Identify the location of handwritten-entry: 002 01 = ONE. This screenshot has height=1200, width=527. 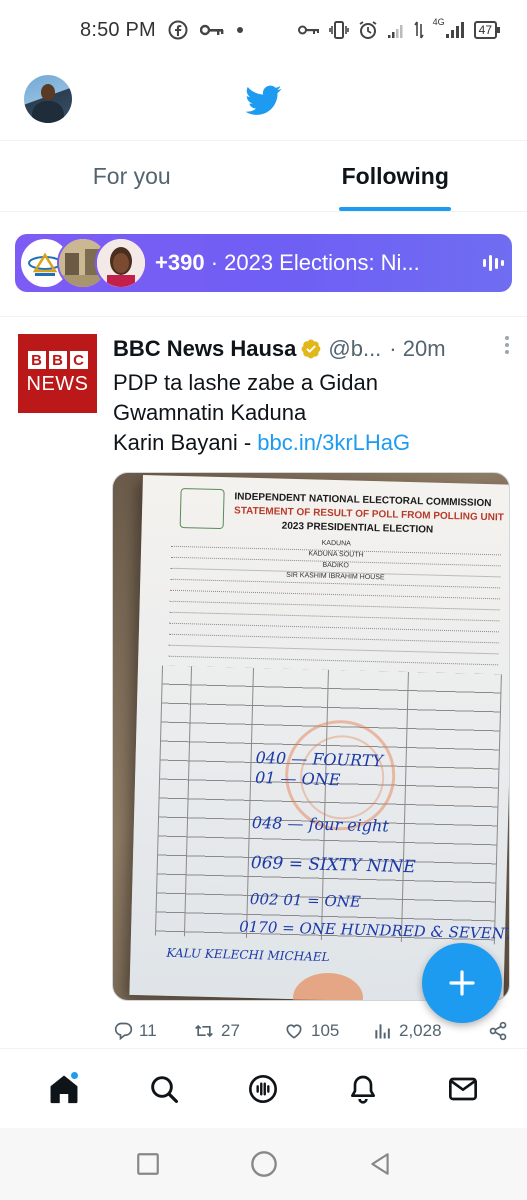
(305, 900).